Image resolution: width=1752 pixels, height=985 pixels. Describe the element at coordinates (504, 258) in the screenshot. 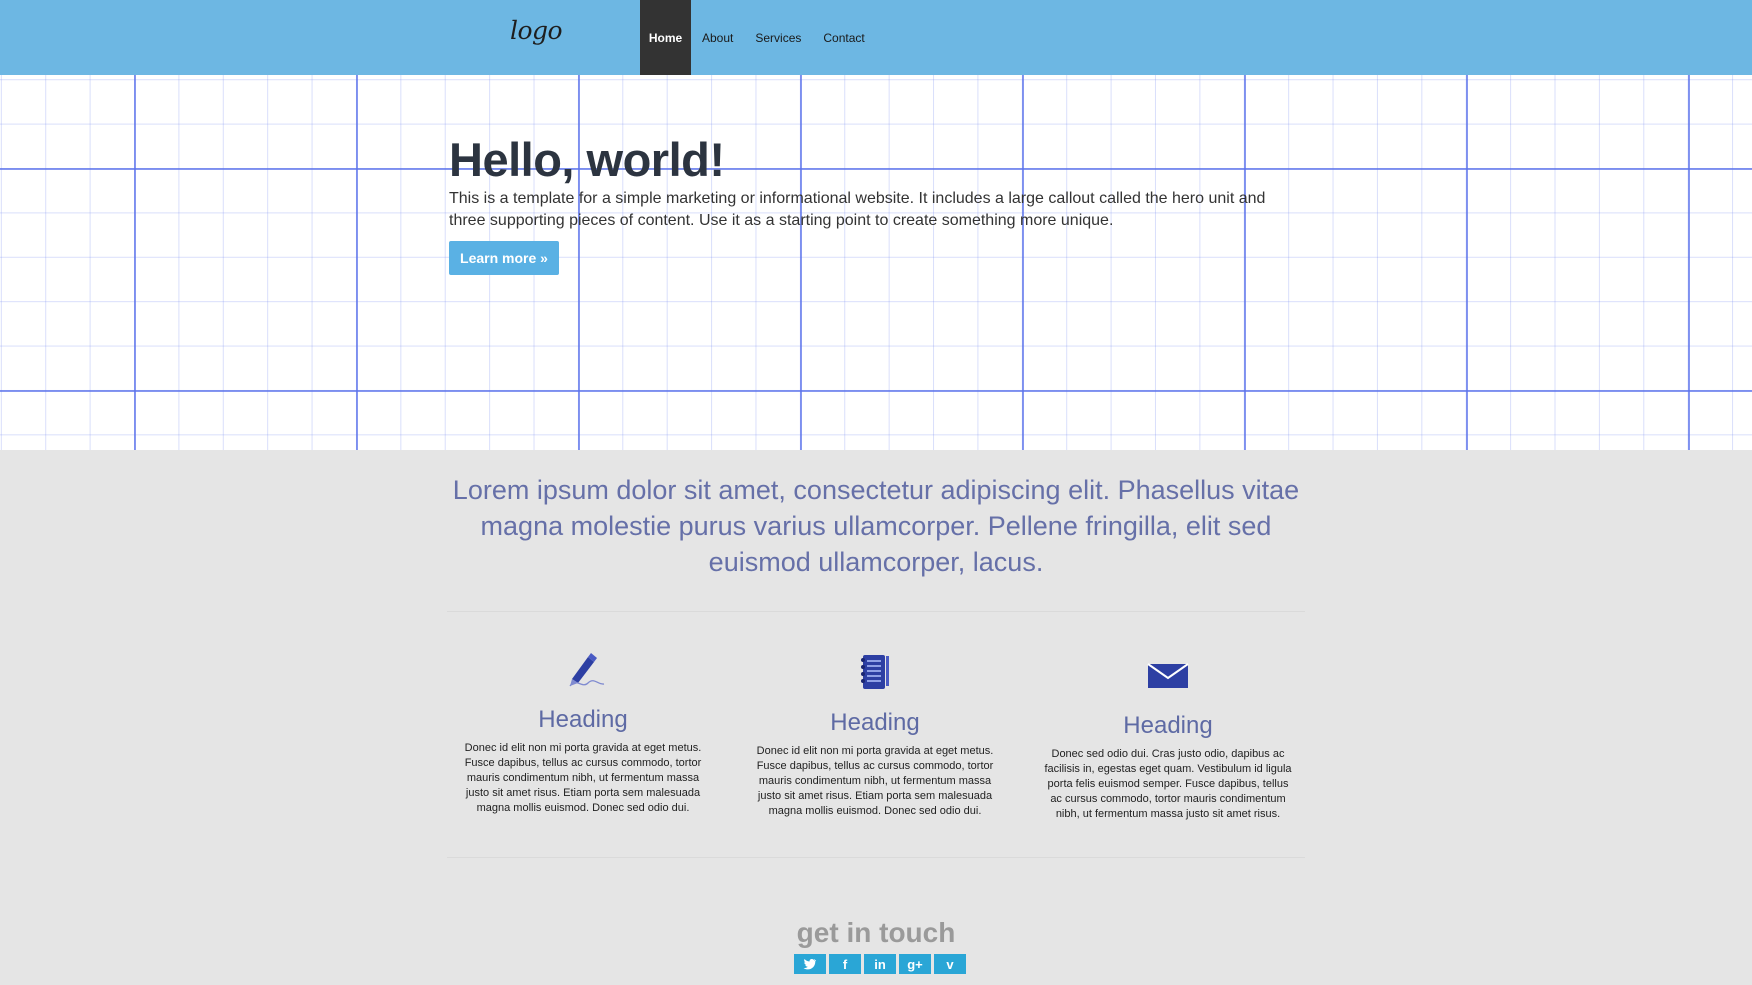

I see `learn-more-button: Learn more »` at that location.